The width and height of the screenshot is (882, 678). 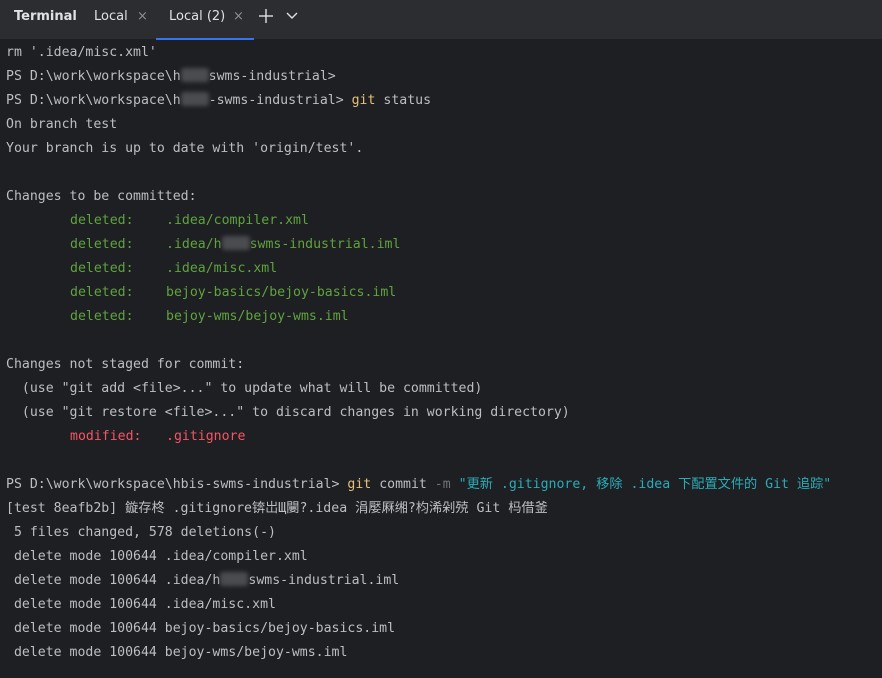 What do you see at coordinates (45, 16) in the screenshot?
I see `panel-title: Terminal` at bounding box center [45, 16].